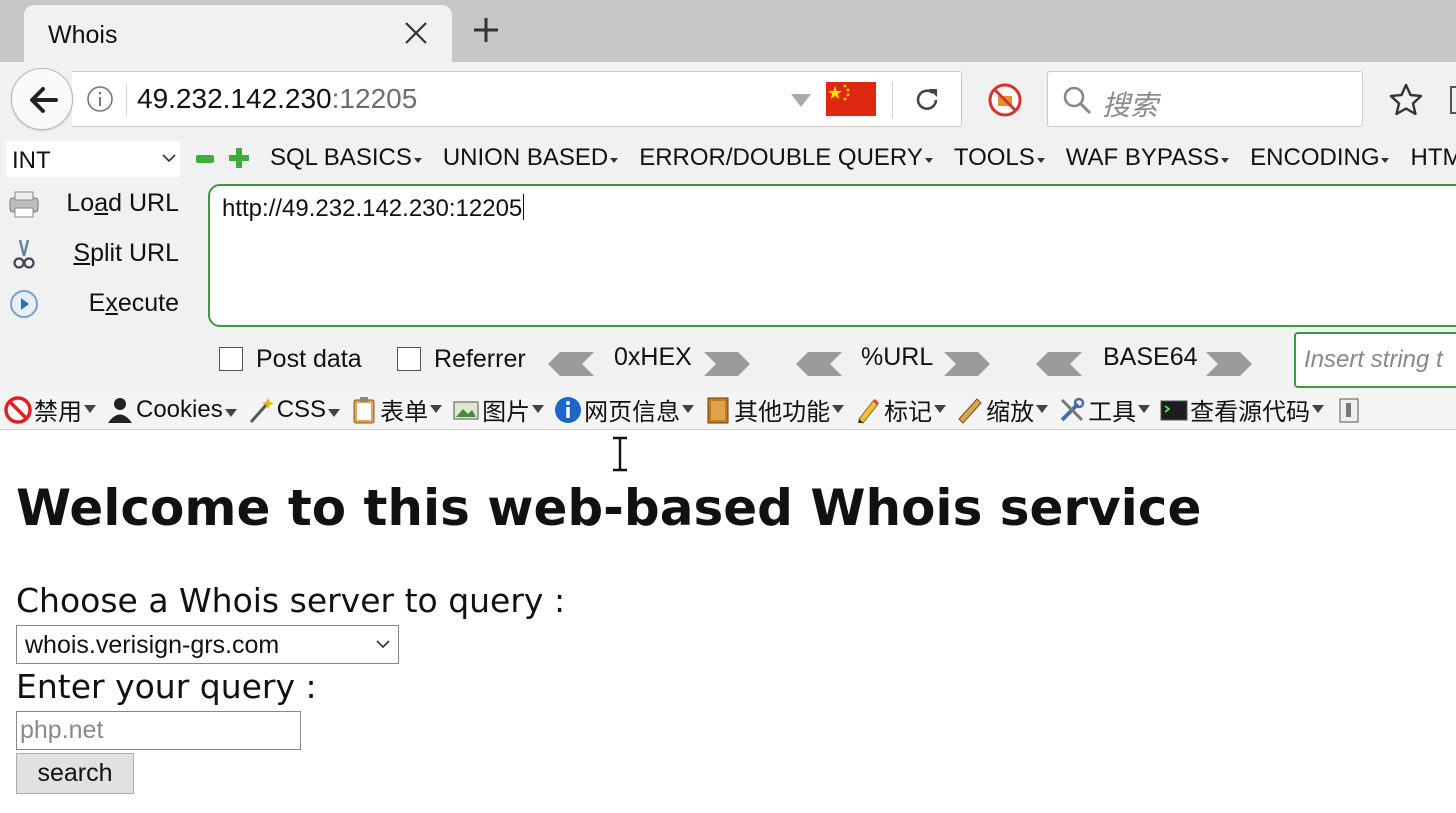  What do you see at coordinates (166, 686) in the screenshot?
I see `query-label: Enter your query :` at bounding box center [166, 686].